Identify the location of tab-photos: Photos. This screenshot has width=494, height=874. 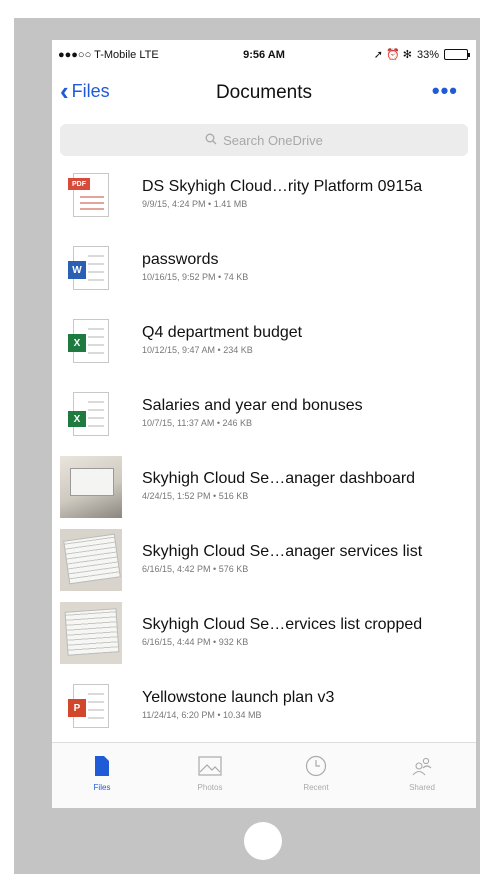
(210, 772).